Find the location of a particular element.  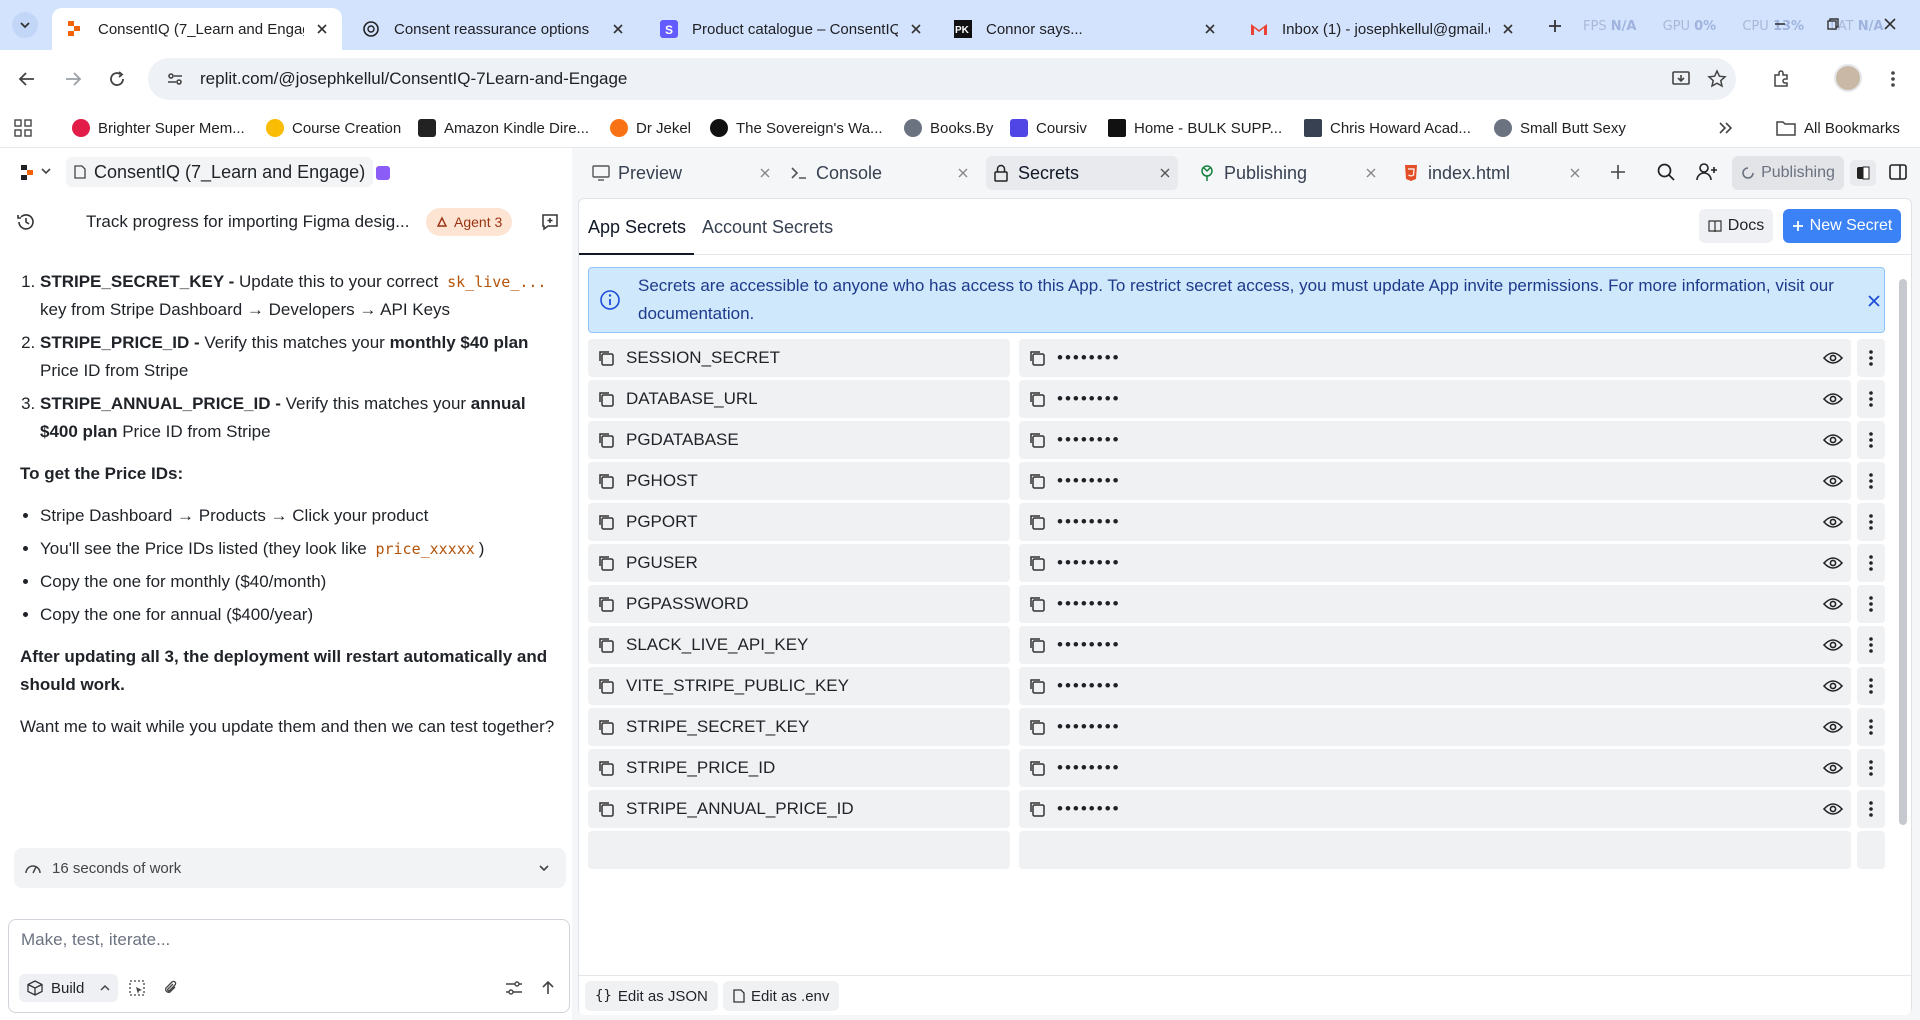

tab-secrets: Secrets is located at coordinates (1082, 173).